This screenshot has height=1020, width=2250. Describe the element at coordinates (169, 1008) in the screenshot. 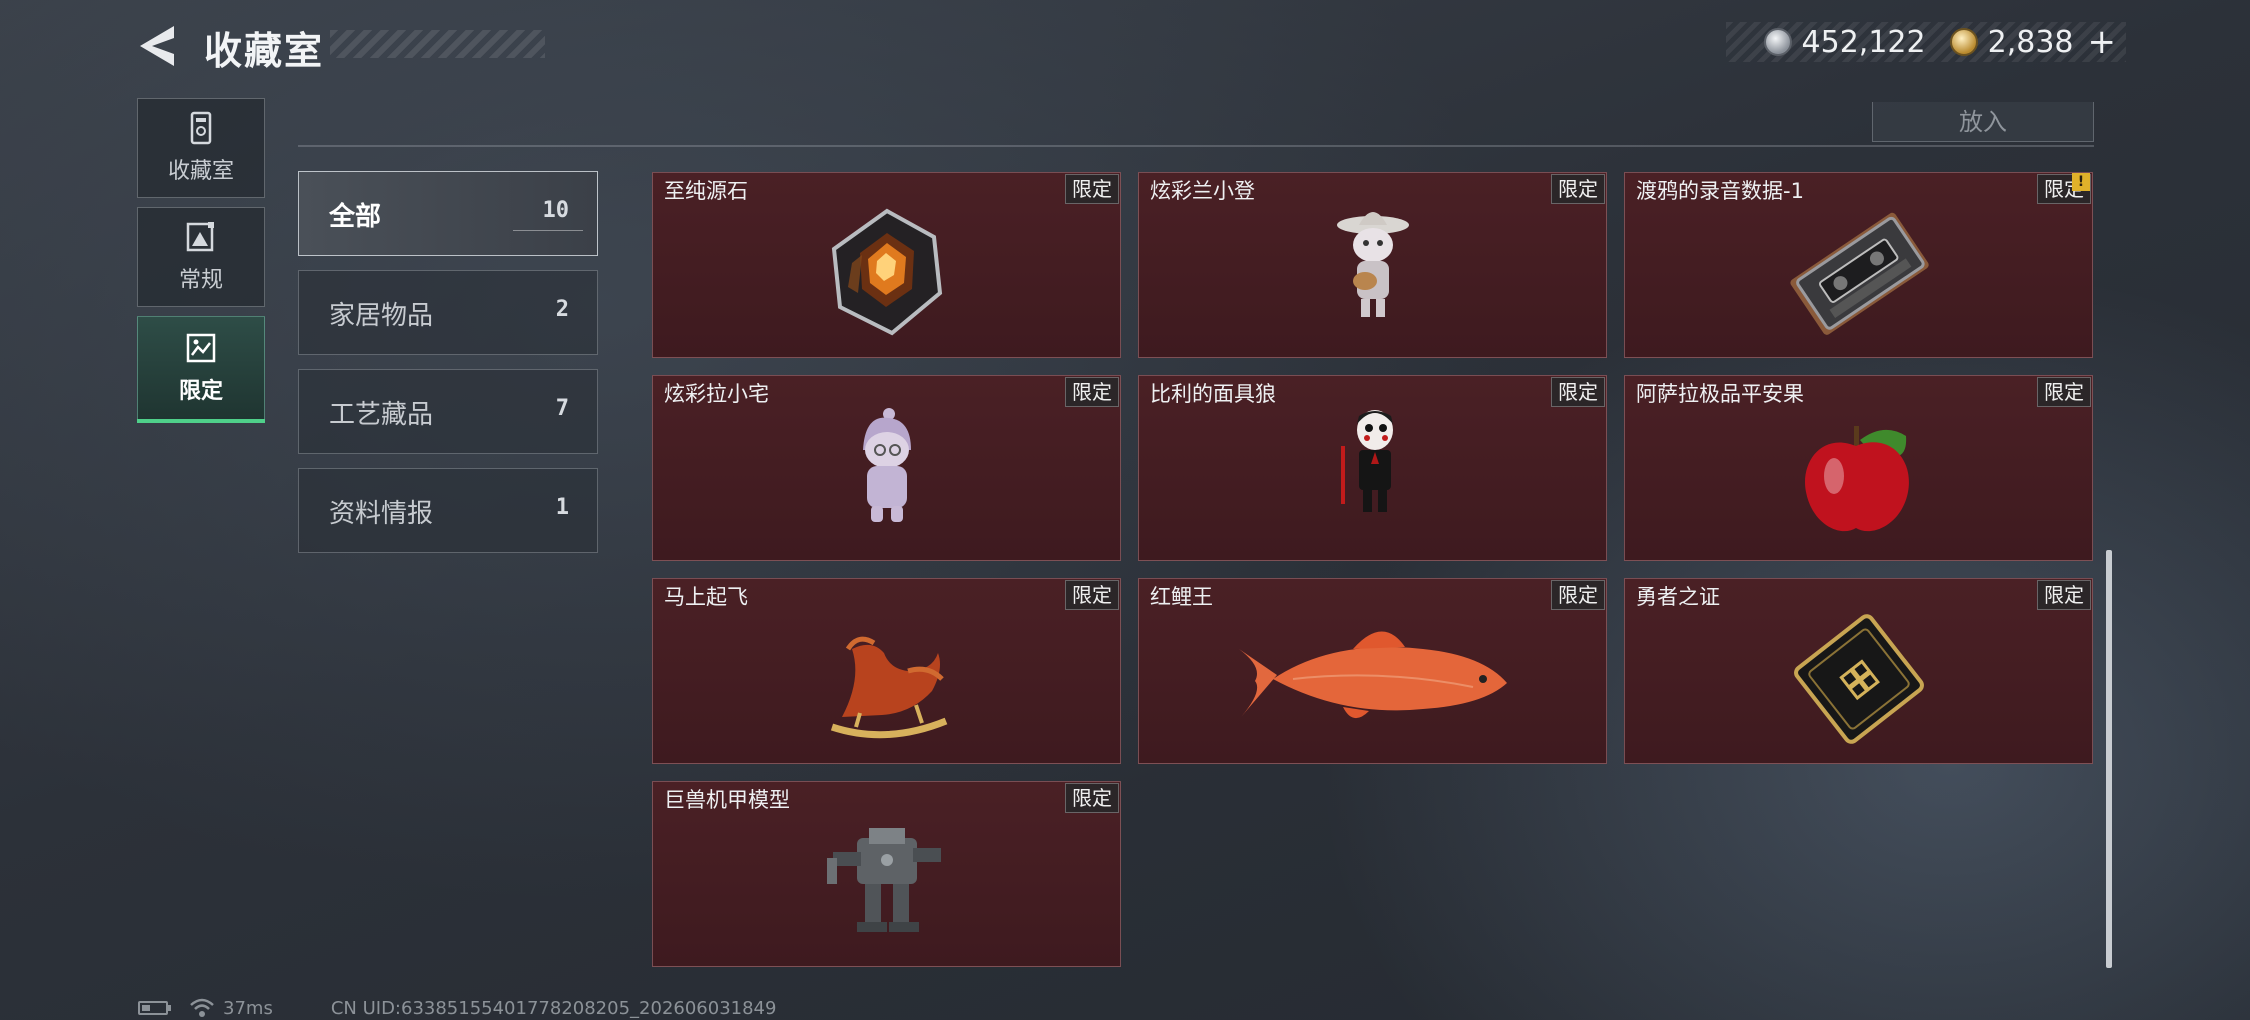

I see `battery-tip` at that location.